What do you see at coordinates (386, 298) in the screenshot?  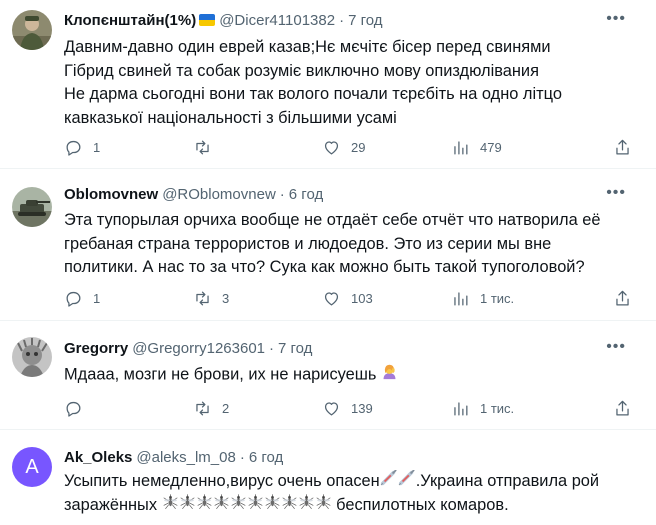 I see `like-button: 103` at bounding box center [386, 298].